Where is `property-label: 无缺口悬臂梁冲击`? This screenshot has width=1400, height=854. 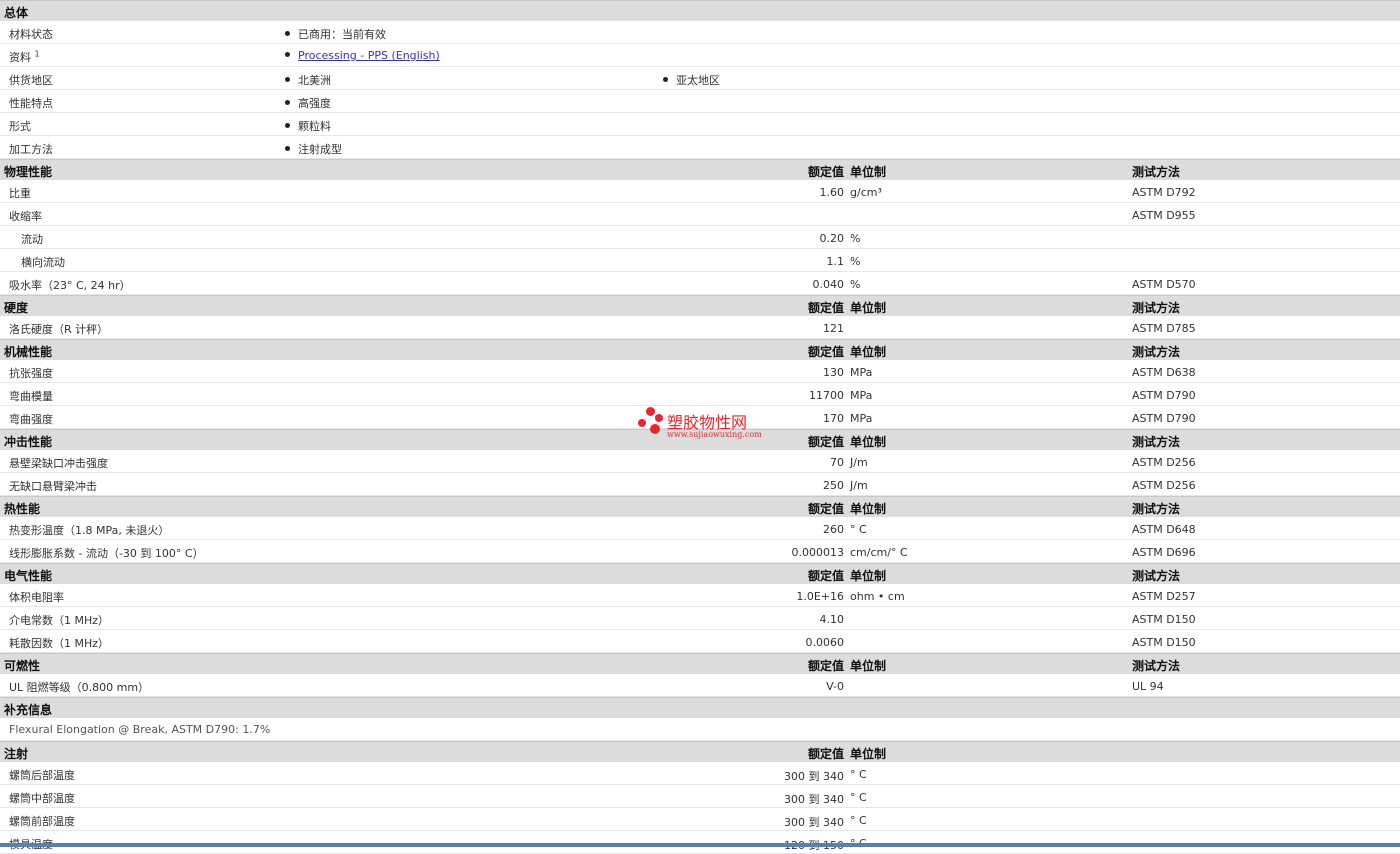
property-label: 无缺口悬臂梁冲击 is located at coordinates (53, 486).